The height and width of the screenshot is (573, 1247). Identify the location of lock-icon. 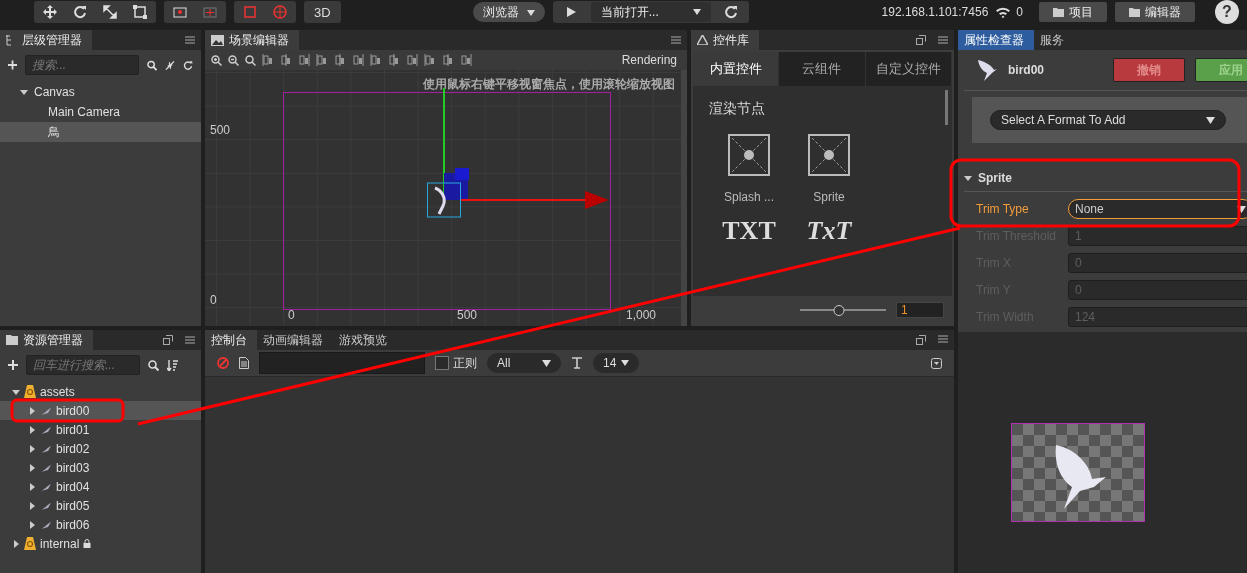
(87, 543).